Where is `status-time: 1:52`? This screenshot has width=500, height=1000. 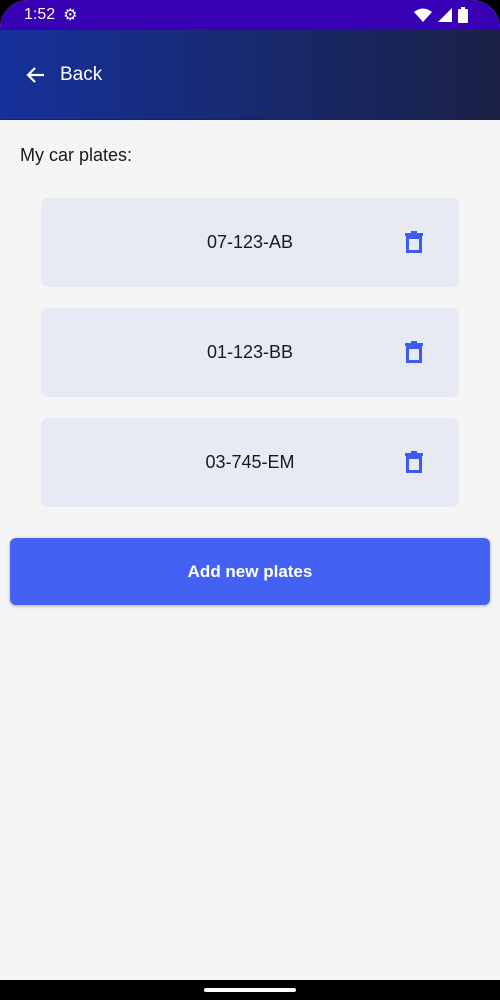
status-time: 1:52 is located at coordinates (40, 14).